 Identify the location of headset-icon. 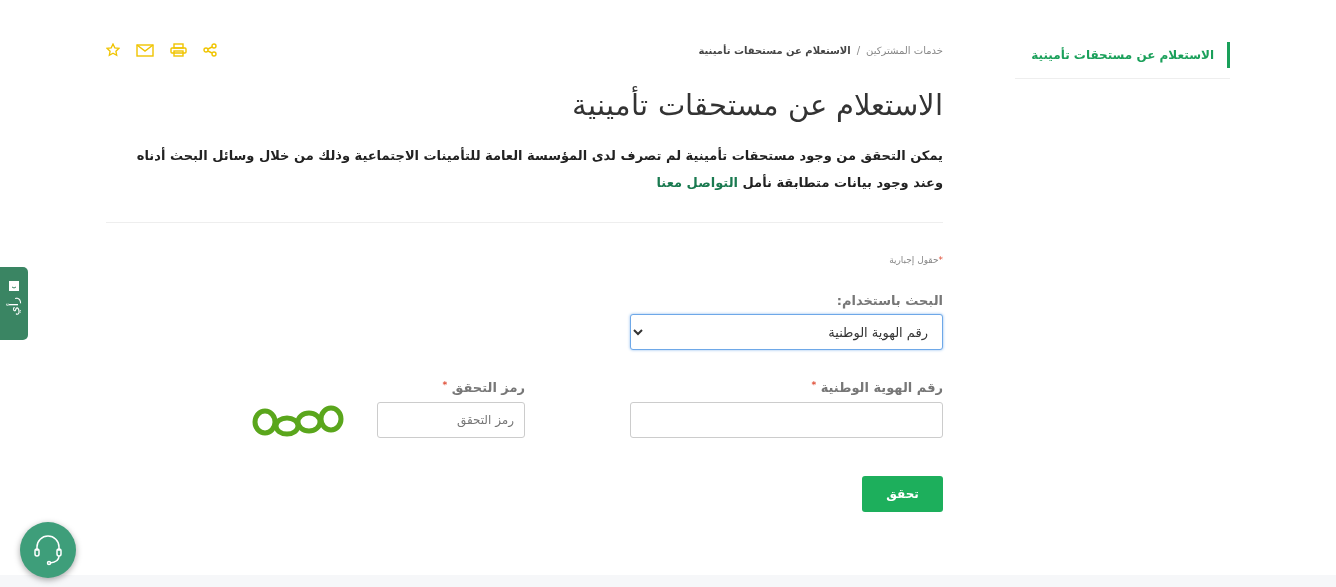
(48, 550).